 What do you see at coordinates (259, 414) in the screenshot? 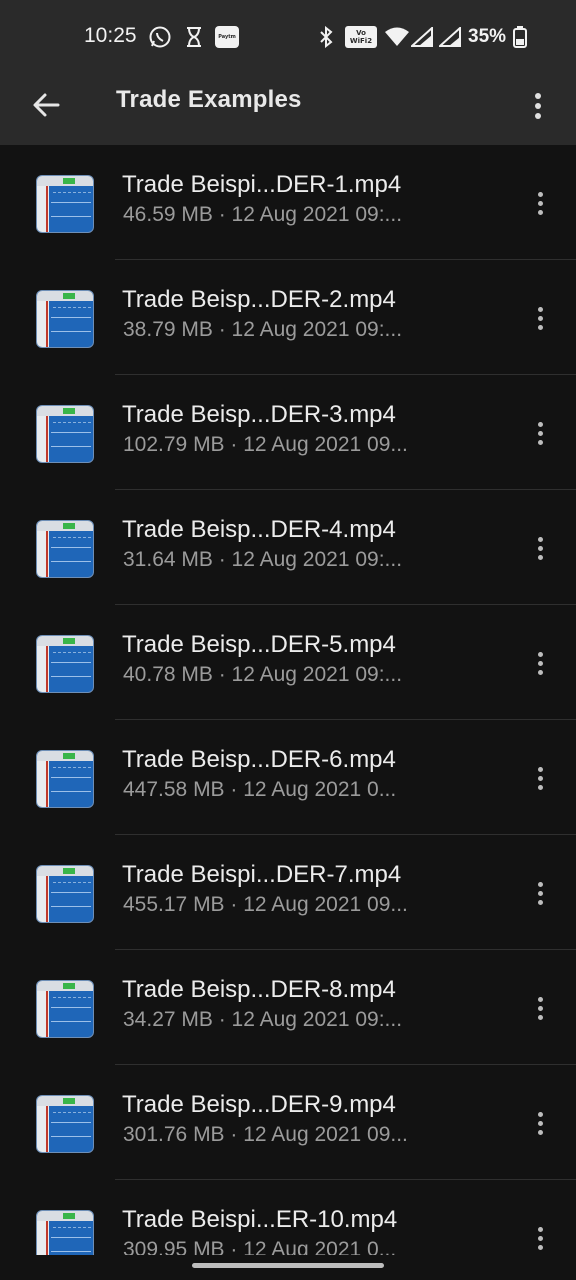
I see `file-name: Trade Beisp...DER-3.mp4` at bounding box center [259, 414].